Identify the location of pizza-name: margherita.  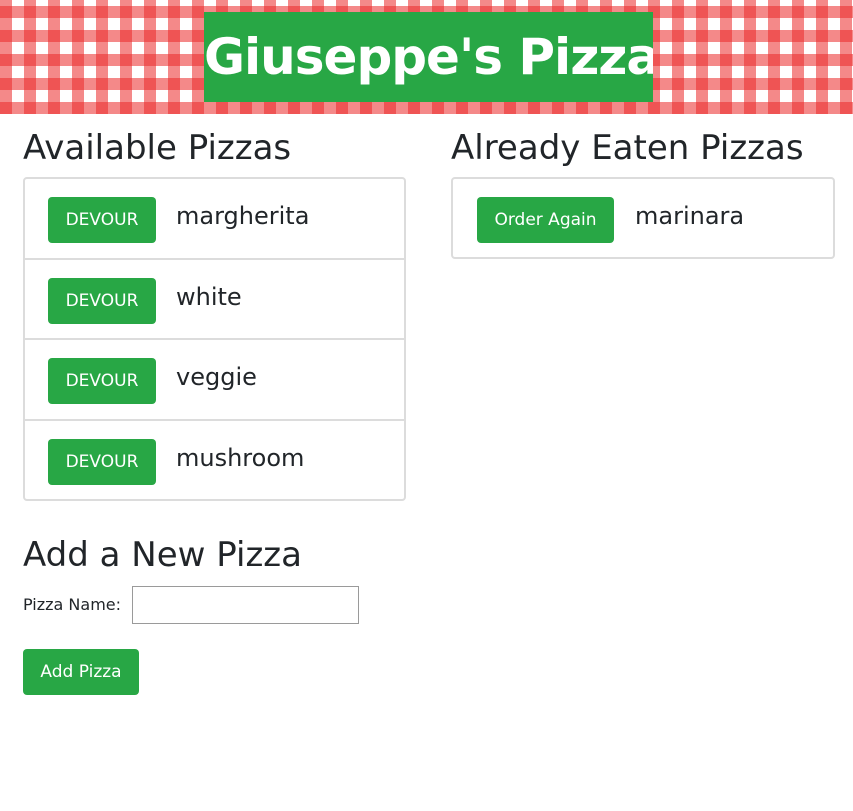
(243, 216).